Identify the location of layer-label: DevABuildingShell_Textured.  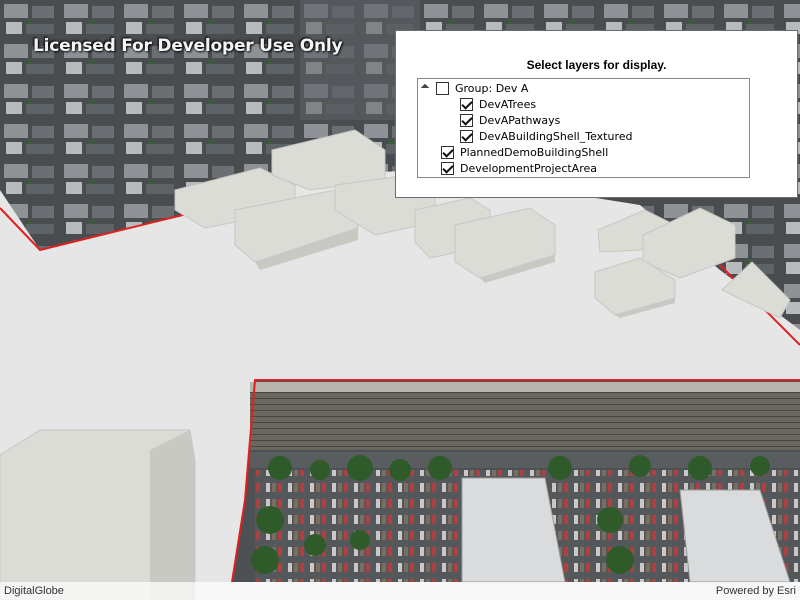
(556, 136).